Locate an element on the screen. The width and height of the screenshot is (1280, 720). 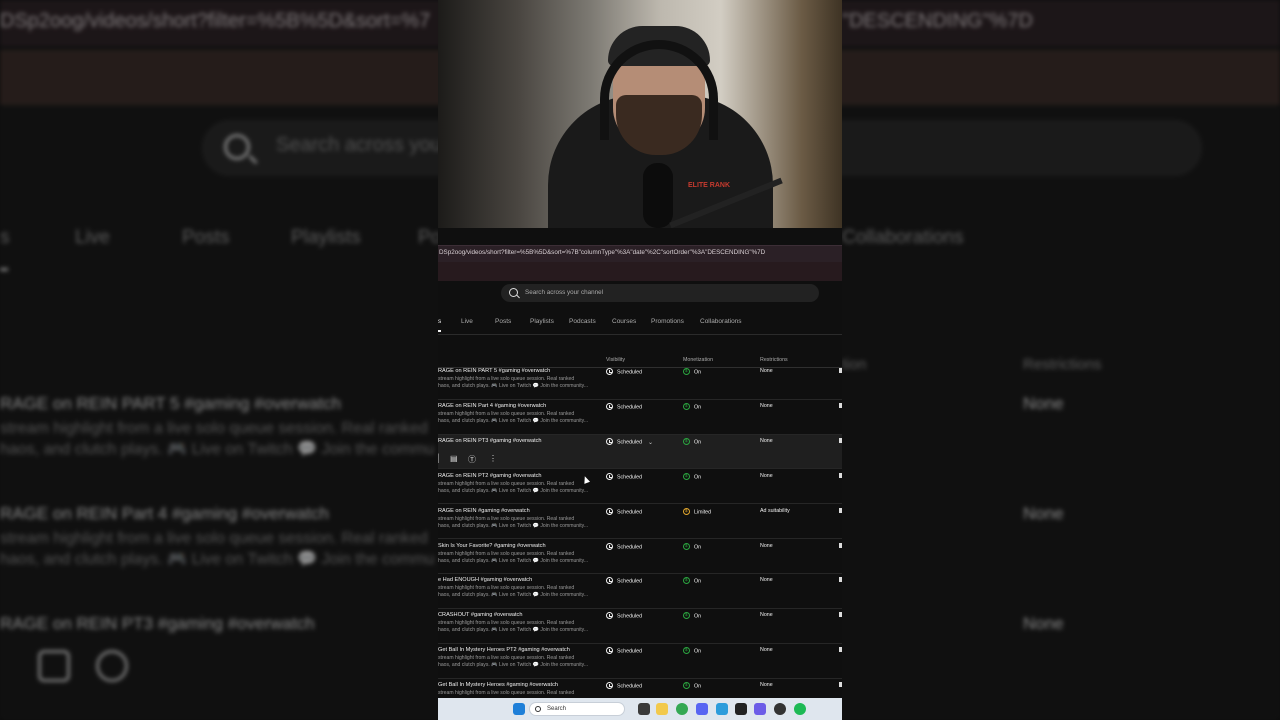
channel-search: Search across your channel is located at coordinates (660, 293).